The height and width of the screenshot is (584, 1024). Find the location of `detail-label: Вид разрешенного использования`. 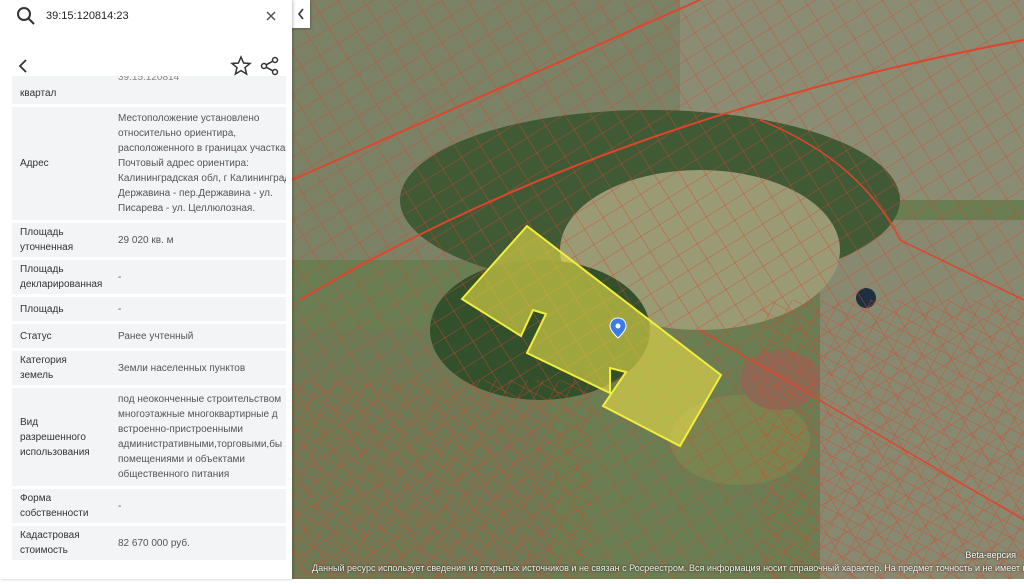

detail-label: Вид разрешенного использования is located at coordinates (55, 437).